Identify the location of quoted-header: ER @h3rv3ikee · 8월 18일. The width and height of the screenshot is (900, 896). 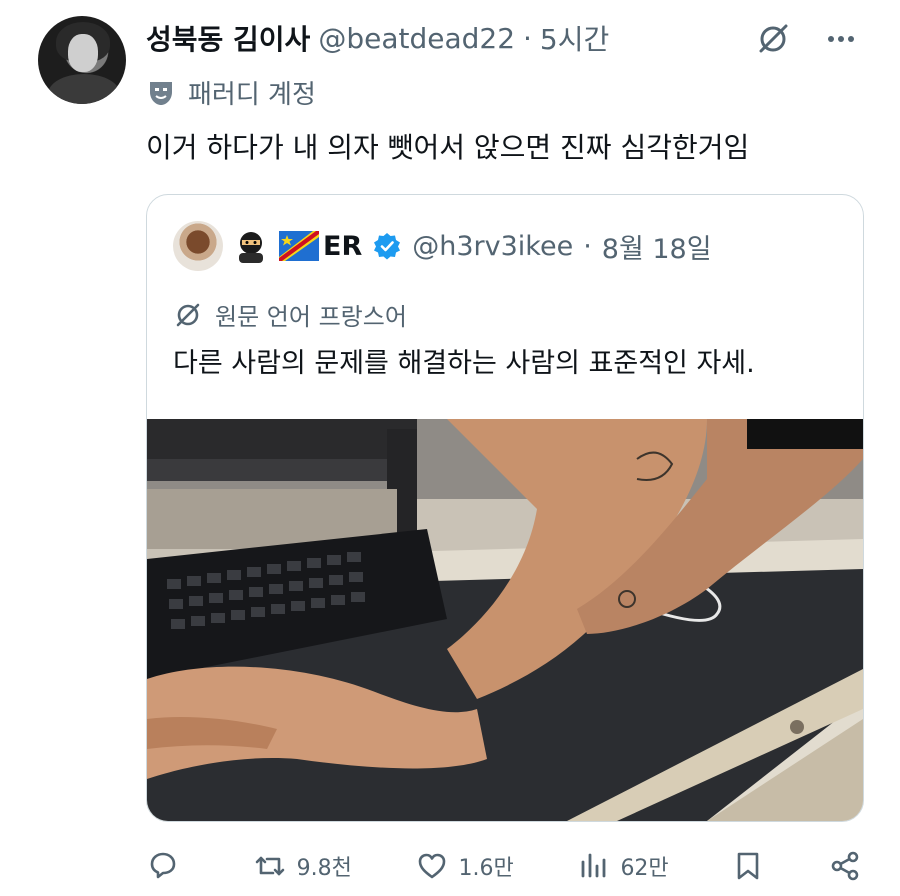
(442, 246).